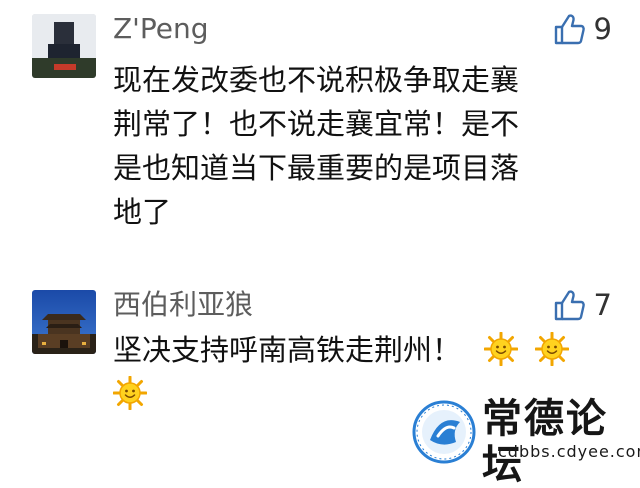 The width and height of the screenshot is (640, 488). I want to click on comment-line: 现在发改委也不说积极争取走襄, so click(316, 80).